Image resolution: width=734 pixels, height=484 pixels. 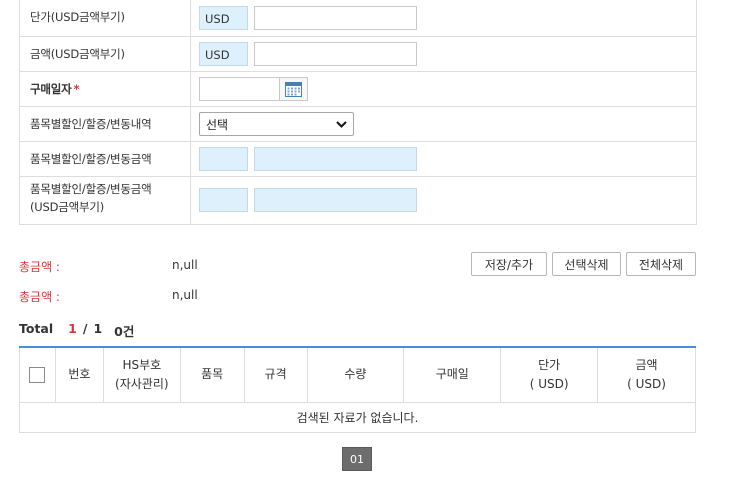 What do you see at coordinates (91, 189) in the screenshot?
I see `discount-usd-label-line1: 품목별할인/할증/변동금액` at bounding box center [91, 189].